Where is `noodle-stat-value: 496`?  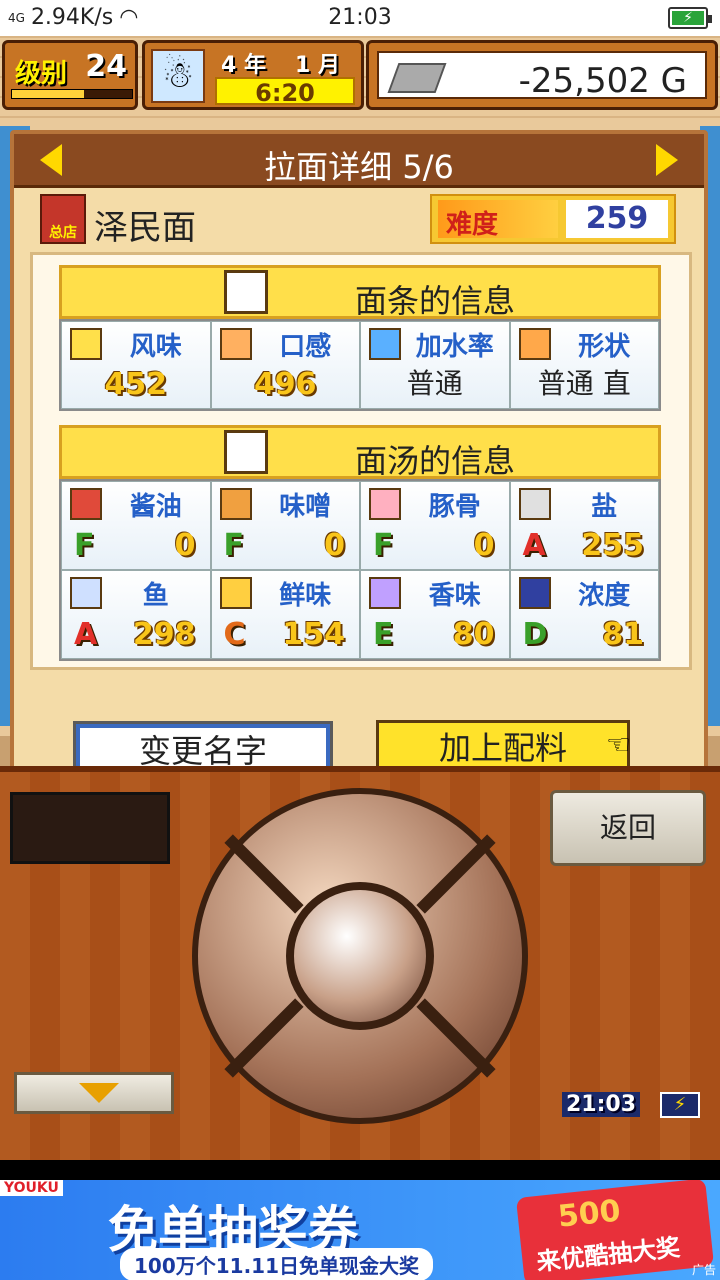 noodle-stat-value: 496 is located at coordinates (285, 384).